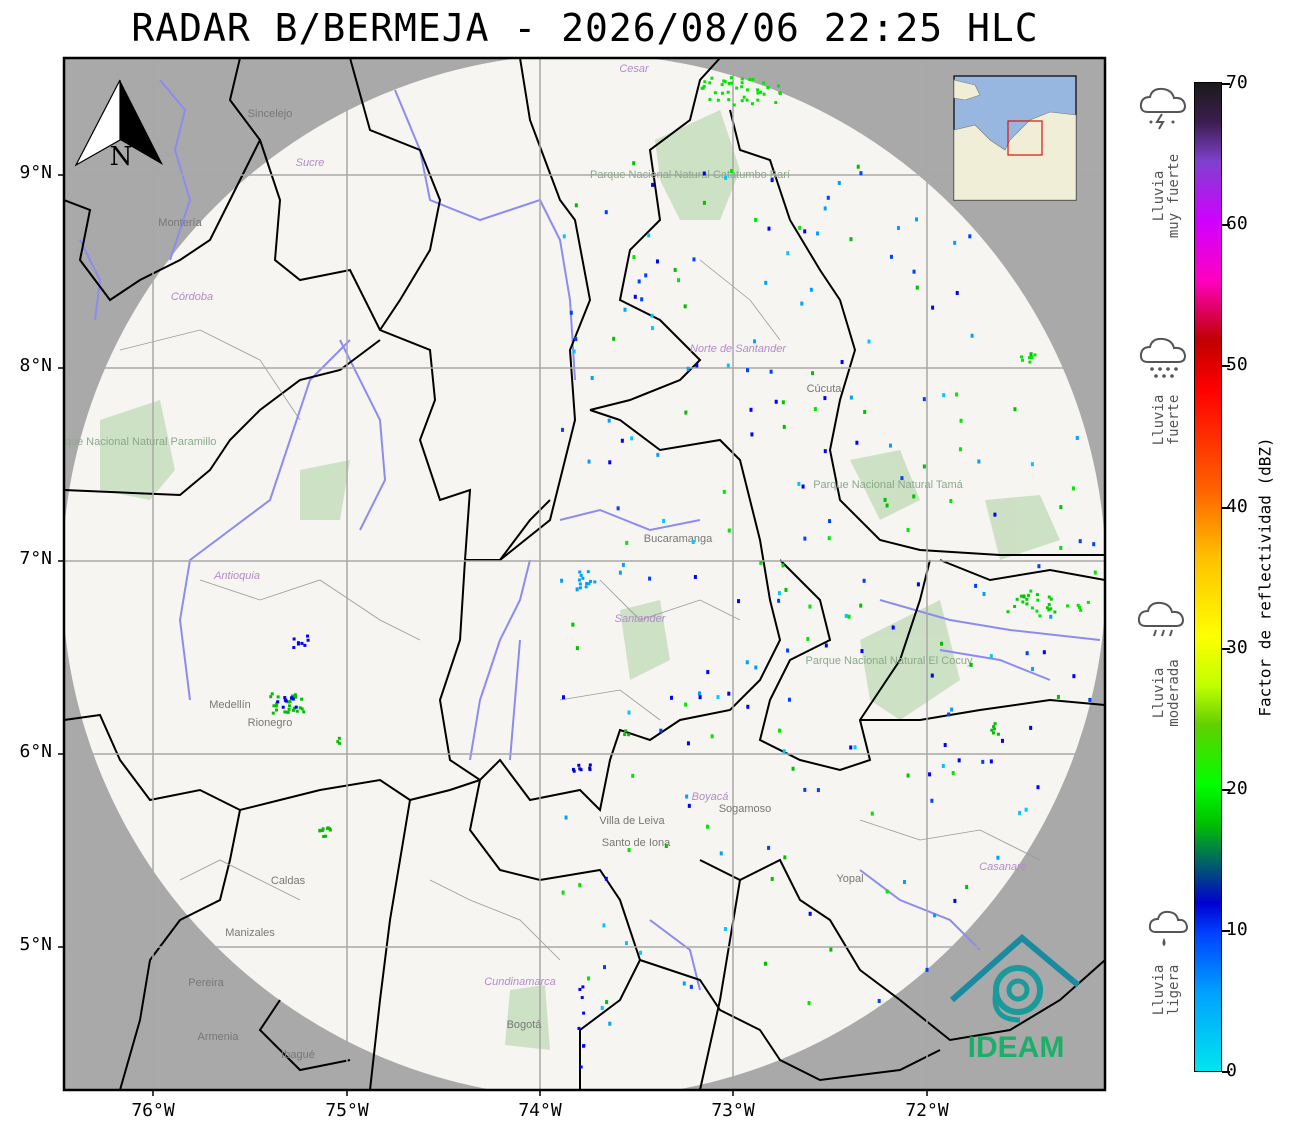 The image size is (1315, 1137). I want to click on city-label: Montería, so click(180, 223).